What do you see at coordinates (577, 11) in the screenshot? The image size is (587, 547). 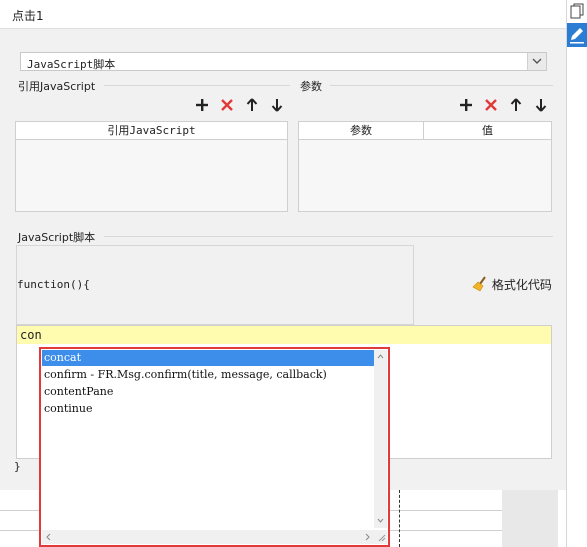 I see `copy-icon` at bounding box center [577, 11].